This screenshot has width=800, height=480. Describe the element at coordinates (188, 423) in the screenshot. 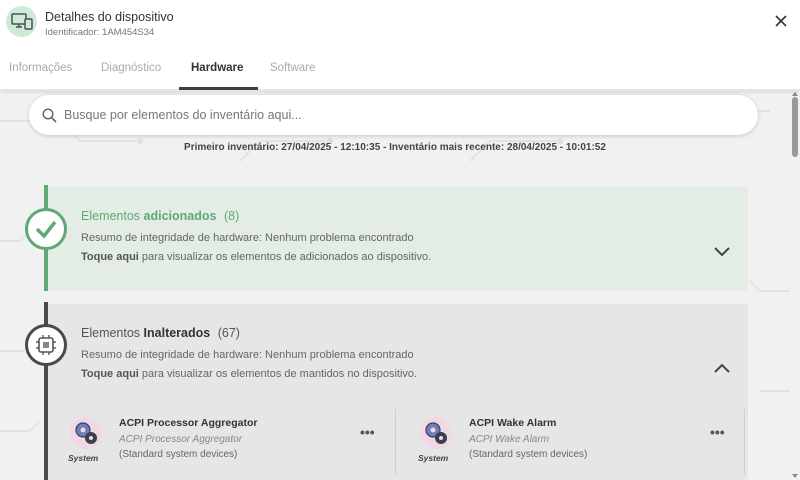

I see `item-name: ACPI Processor Aggregator` at that location.